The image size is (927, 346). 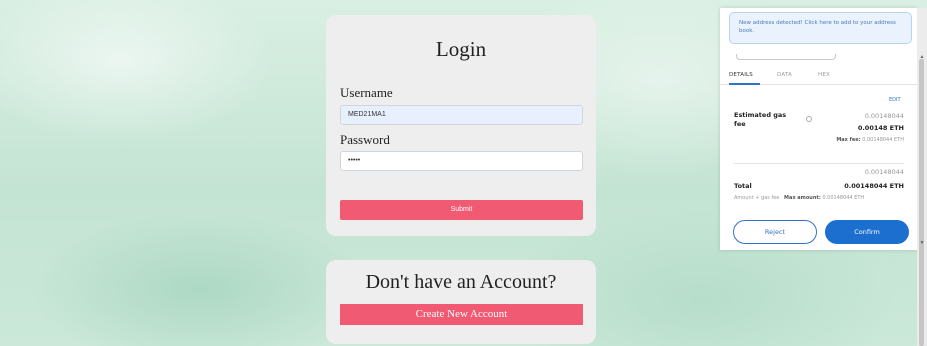 I want to click on total-small: 0.00148044, so click(x=884, y=172).